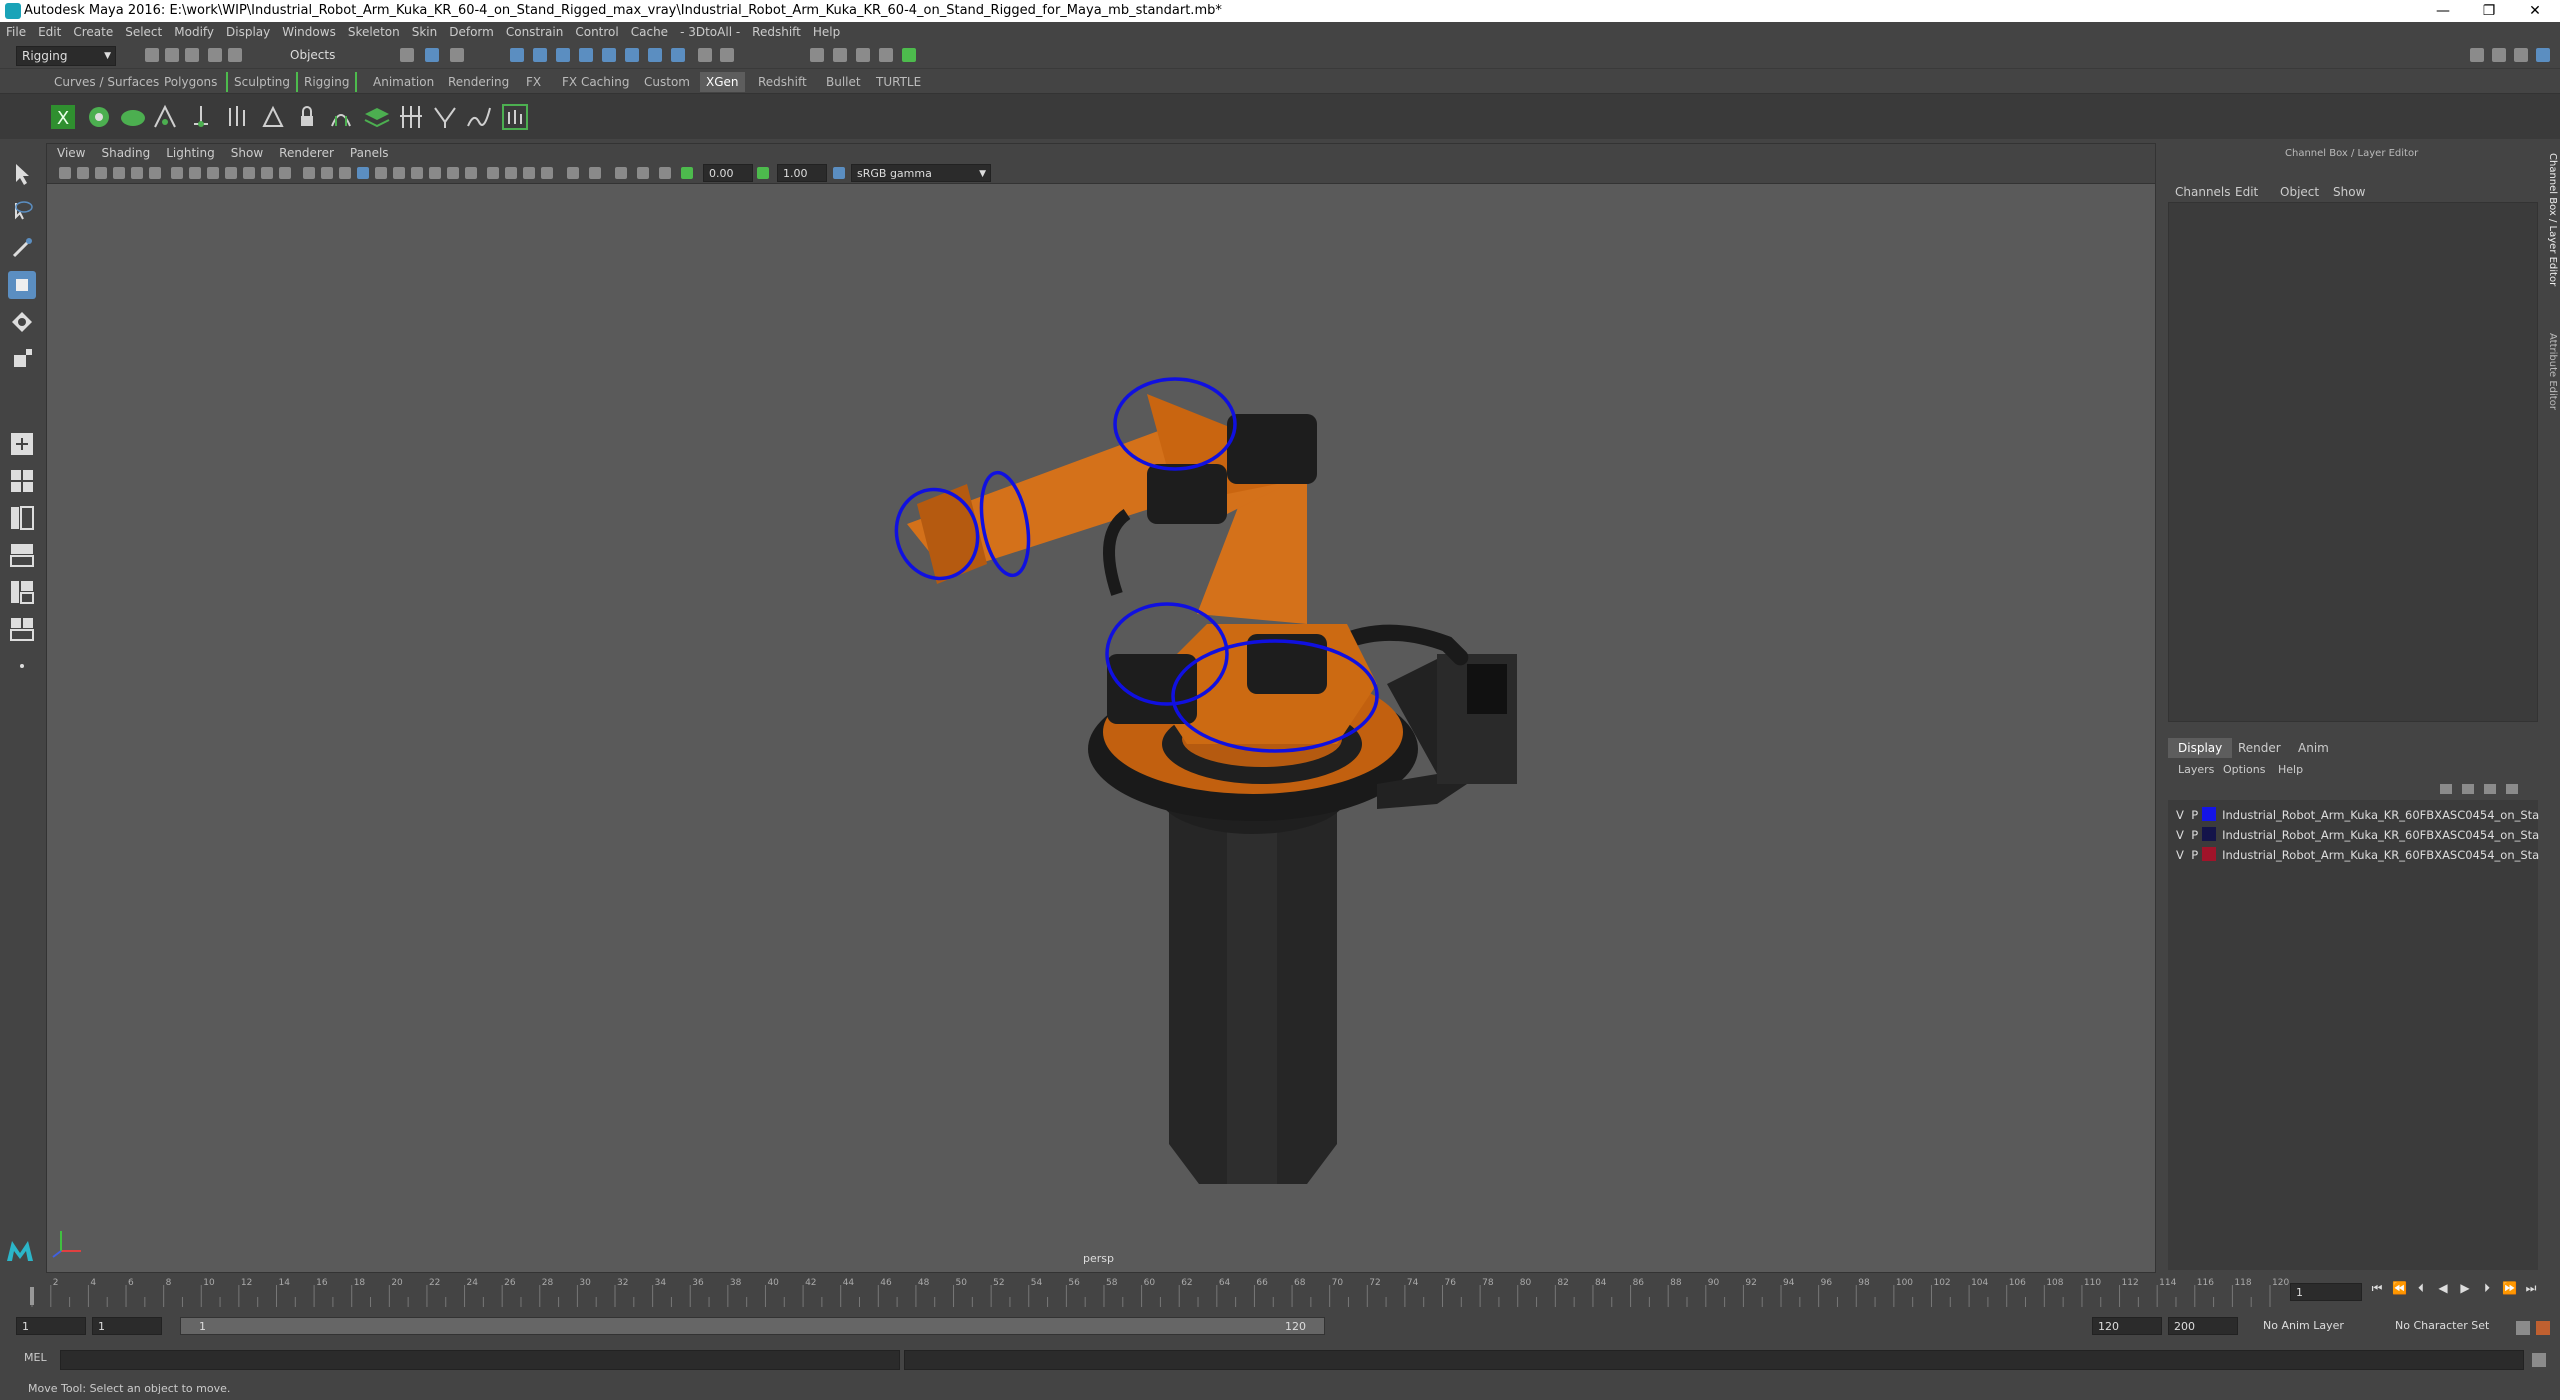 This screenshot has width=2560, height=1400. Describe the element at coordinates (540, 55) in the screenshot. I see `snap-curve-icon` at that location.